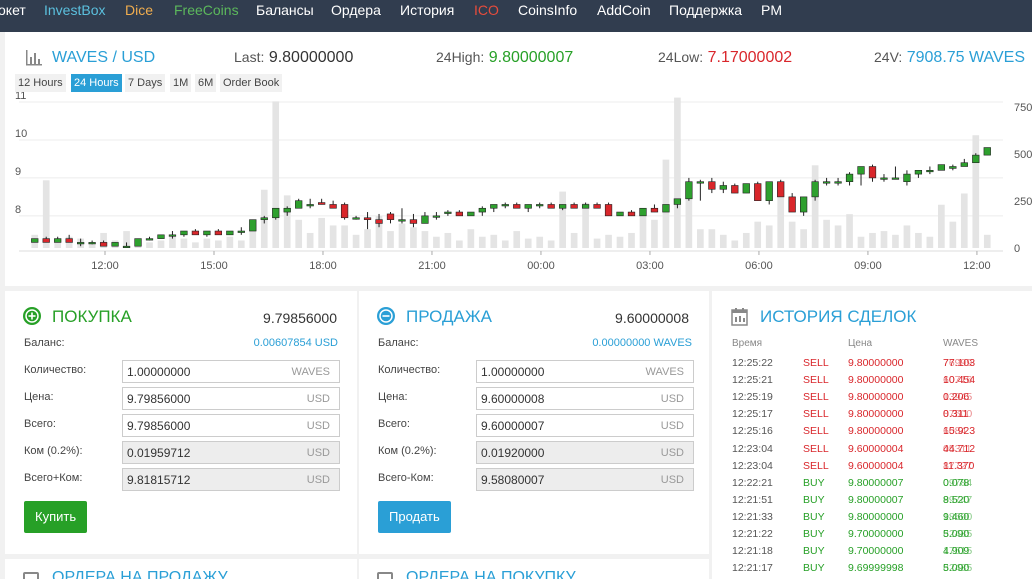  What do you see at coordinates (251, 83) in the screenshot?
I see `tf-order-book: Order Book` at bounding box center [251, 83].